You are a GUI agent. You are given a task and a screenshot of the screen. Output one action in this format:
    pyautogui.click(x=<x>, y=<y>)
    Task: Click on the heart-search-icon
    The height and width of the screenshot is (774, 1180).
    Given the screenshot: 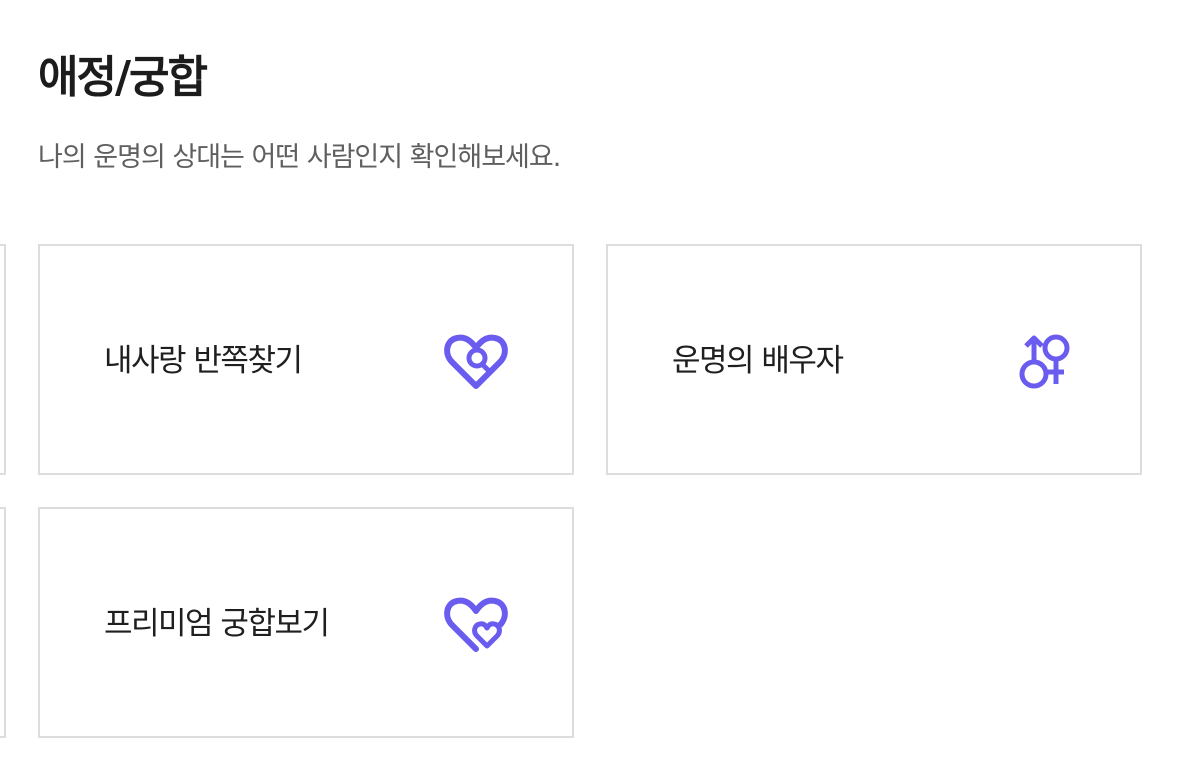 What is the action you would take?
    pyautogui.click(x=476, y=364)
    